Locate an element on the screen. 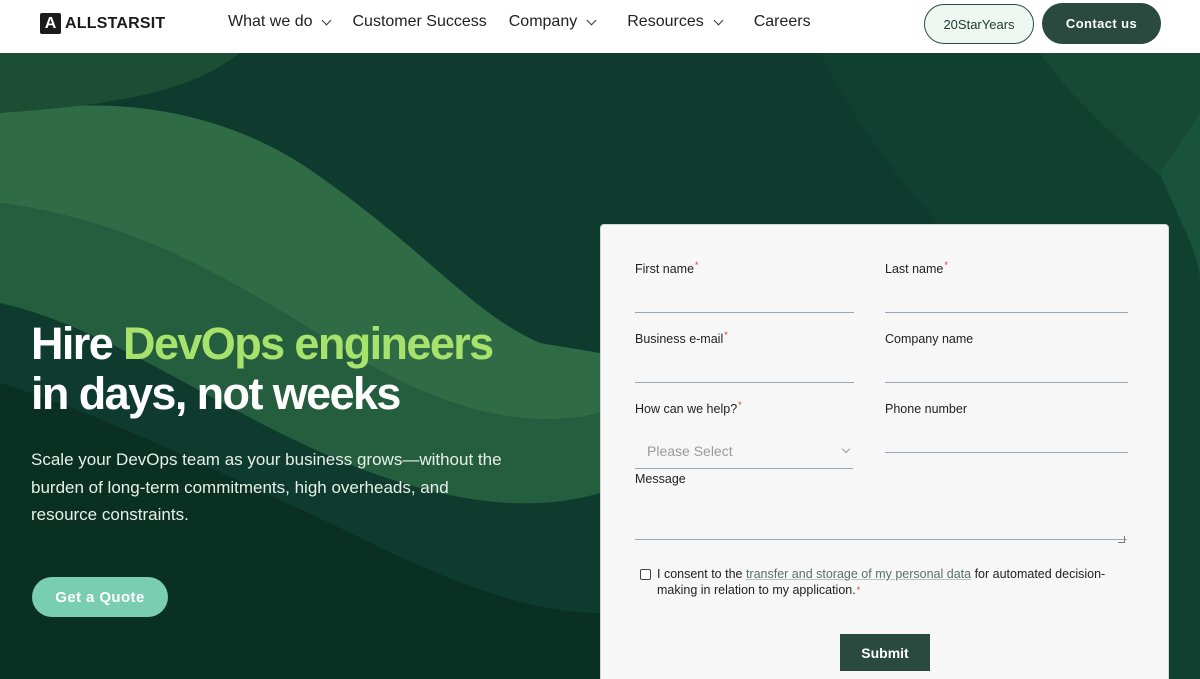 This screenshot has height=679, width=1200. nav-label: Careers is located at coordinates (782, 21).